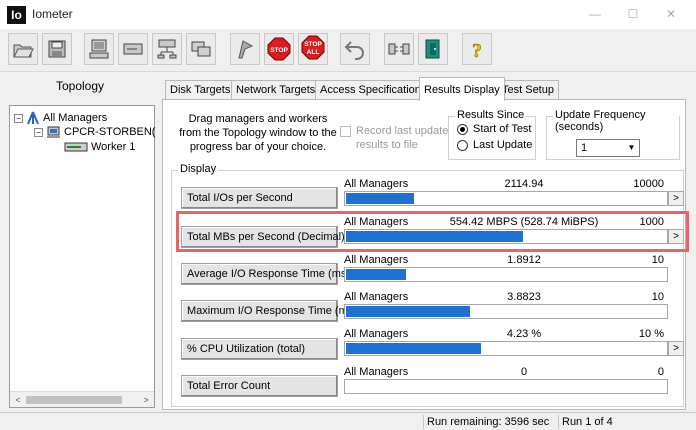  What do you see at coordinates (399, 49) in the screenshot?
I see `disconnect-button` at bounding box center [399, 49].